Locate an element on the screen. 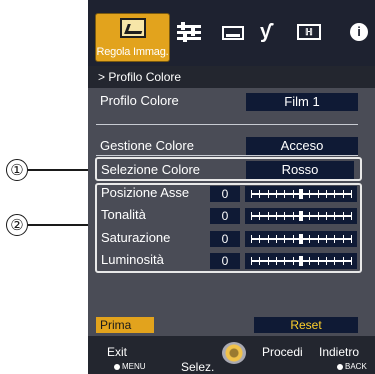 This screenshot has height=374, width=375. slider-label: Saturazione is located at coordinates (136, 237).